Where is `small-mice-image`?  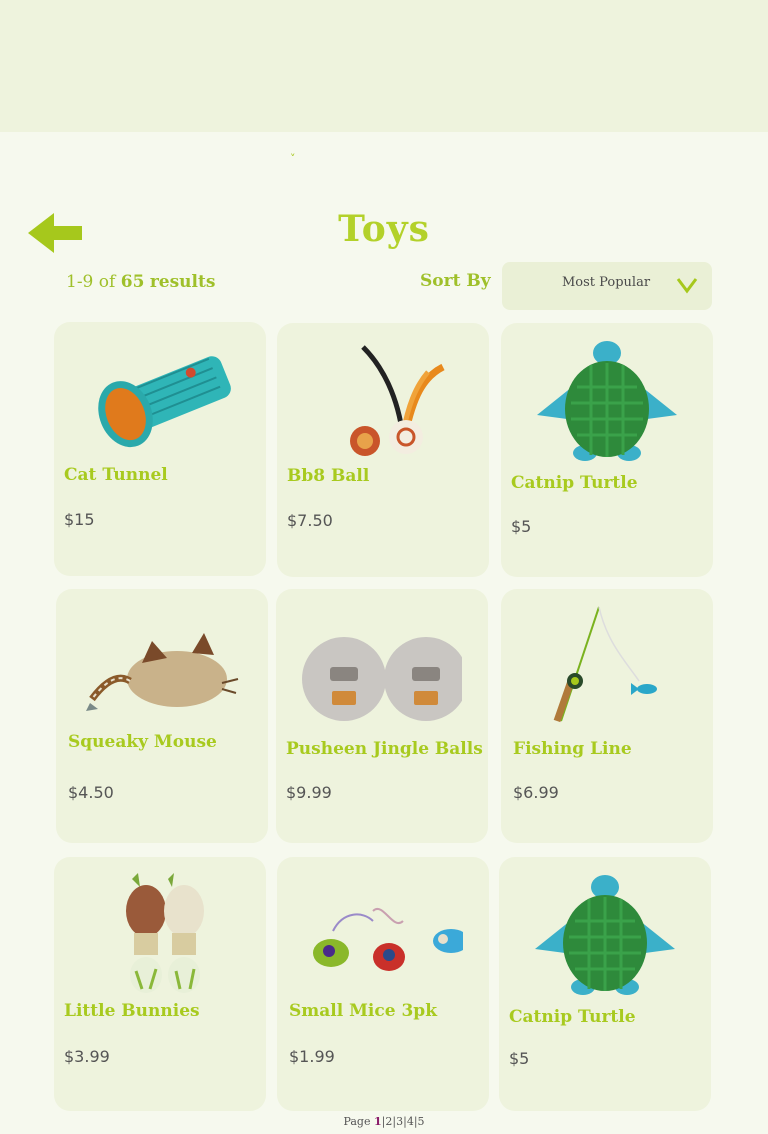 small-mice-image is located at coordinates (388, 939).